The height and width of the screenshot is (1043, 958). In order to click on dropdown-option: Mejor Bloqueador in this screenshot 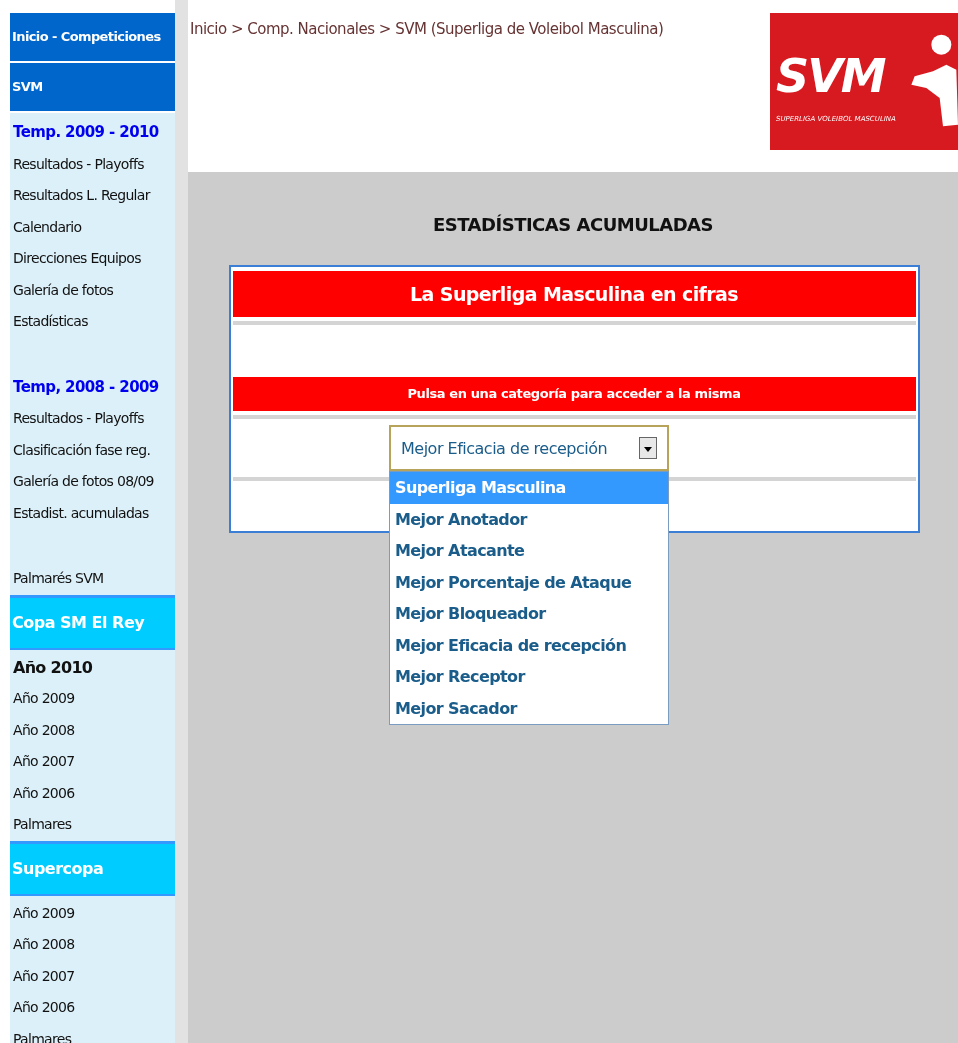, I will do `click(529, 614)`.